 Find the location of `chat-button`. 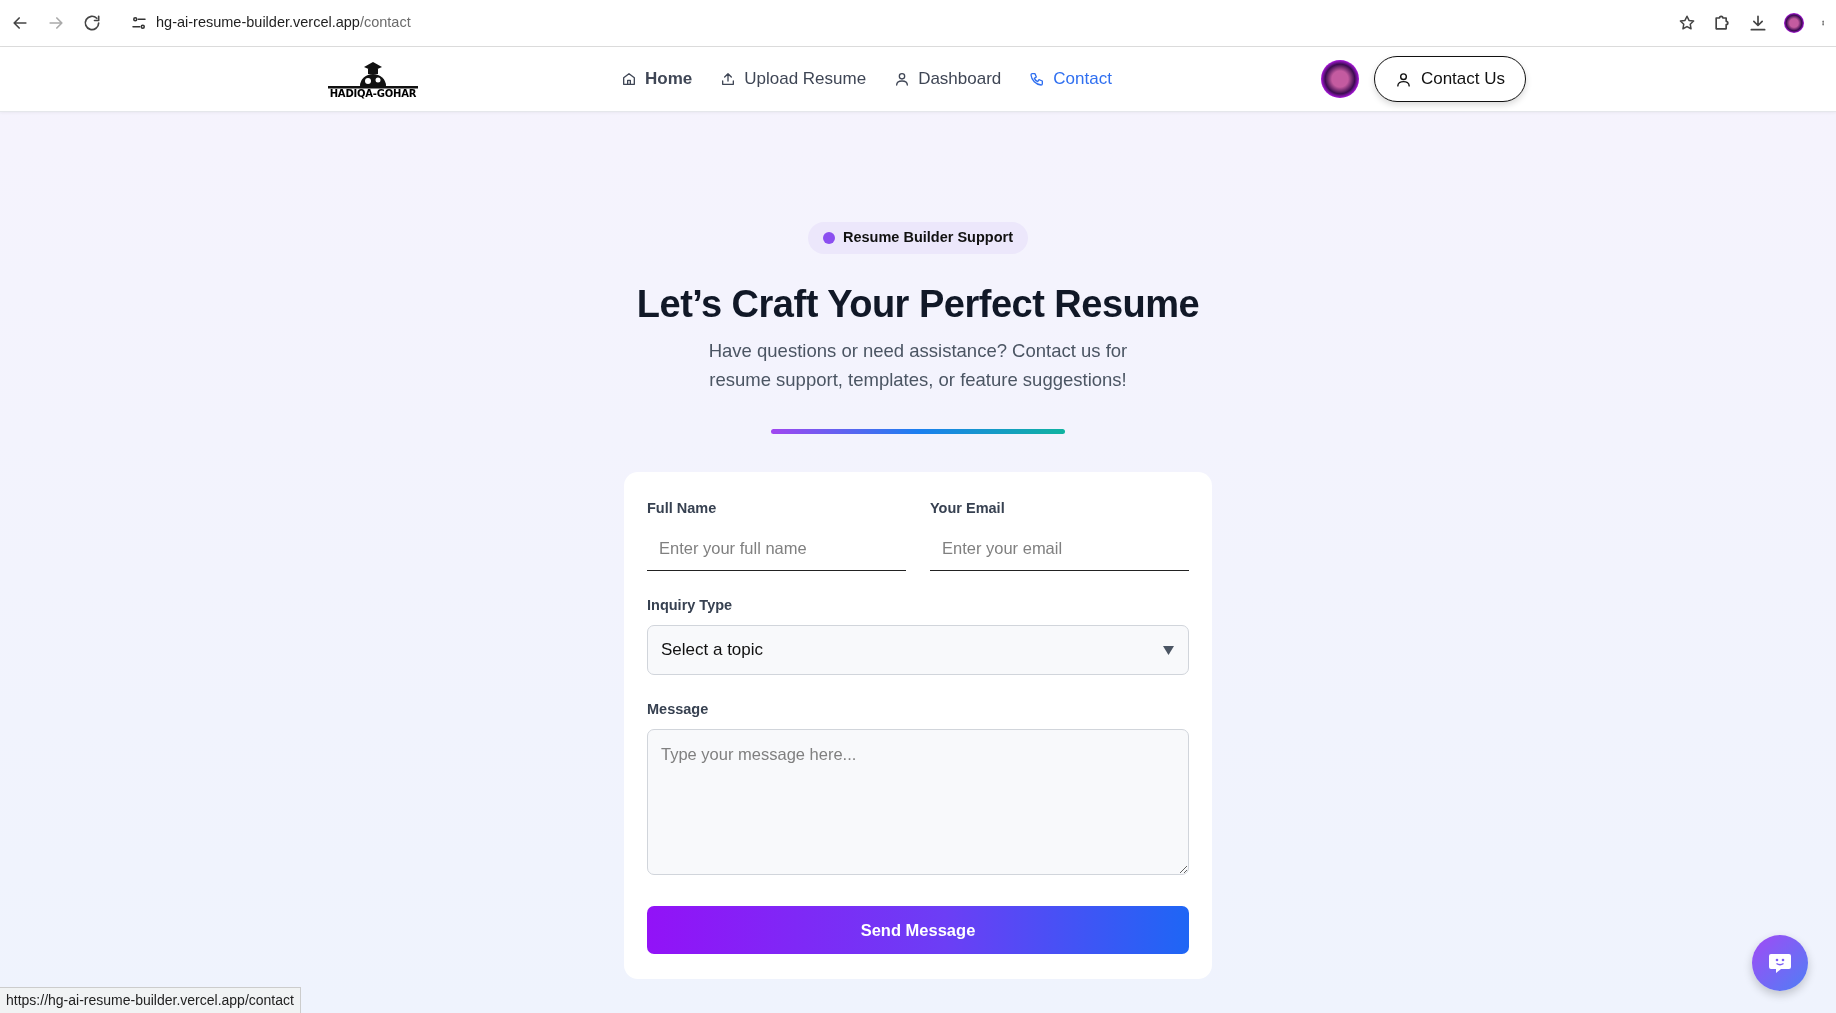

chat-button is located at coordinates (1780, 963).